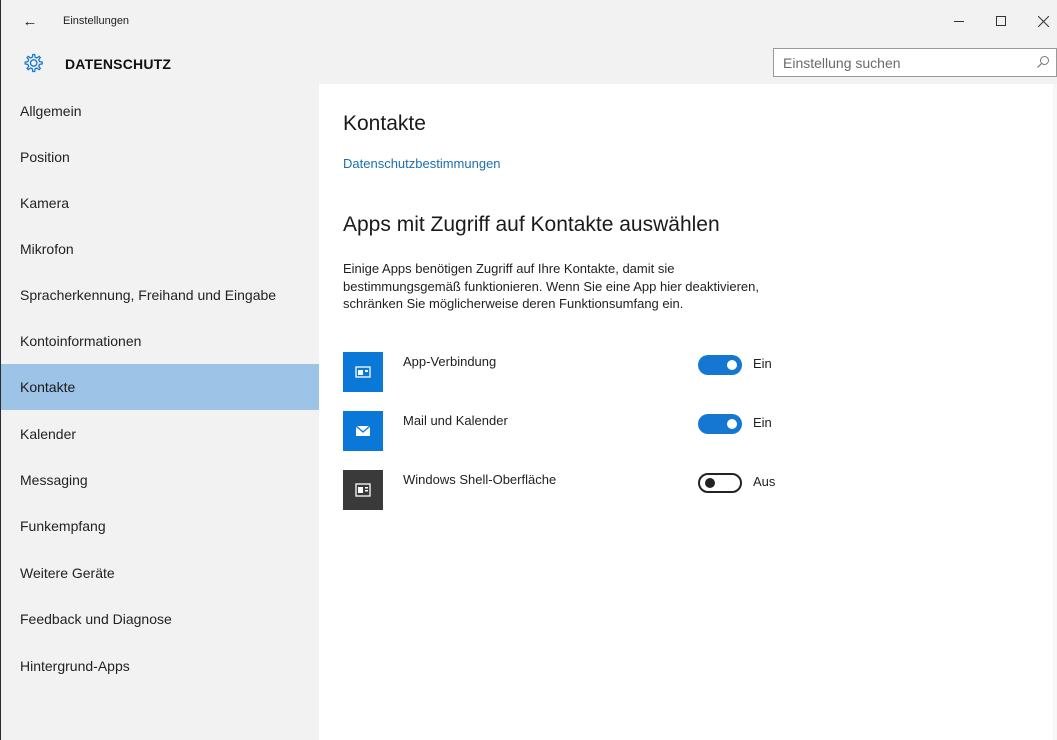 This screenshot has width=1057, height=740. Describe the element at coordinates (51, 111) in the screenshot. I see `sidebar-item-label: Allgemein` at that location.